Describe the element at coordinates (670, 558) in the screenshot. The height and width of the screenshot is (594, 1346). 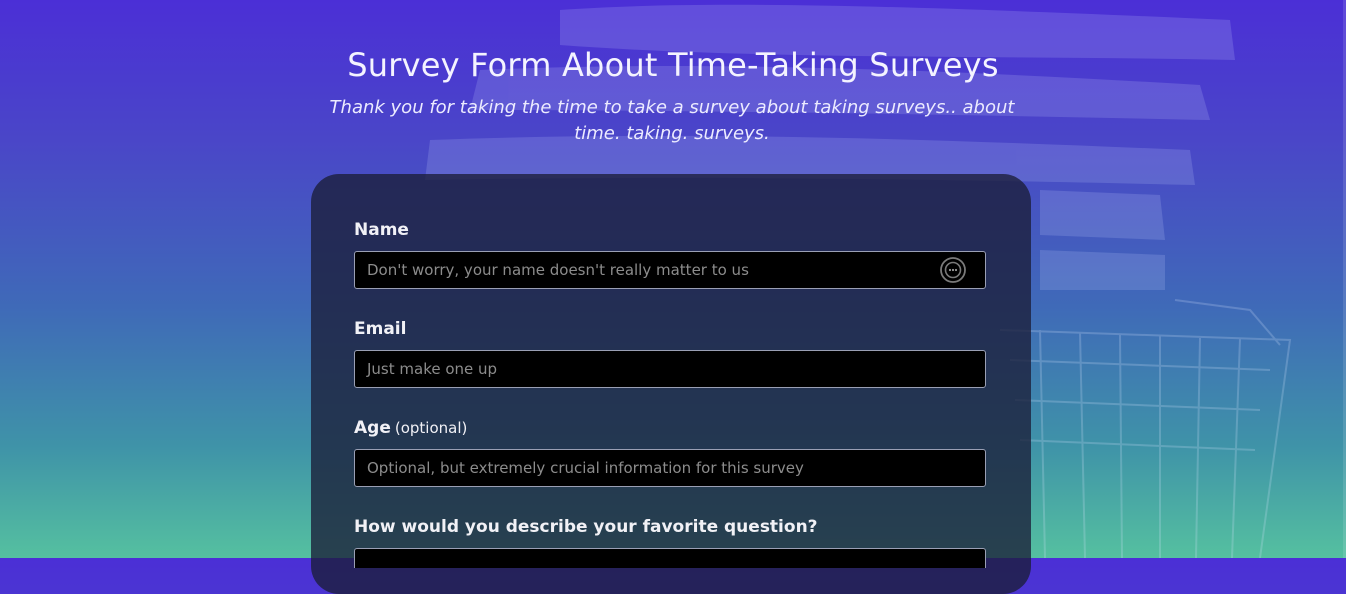
I see `favorite-question-select` at that location.